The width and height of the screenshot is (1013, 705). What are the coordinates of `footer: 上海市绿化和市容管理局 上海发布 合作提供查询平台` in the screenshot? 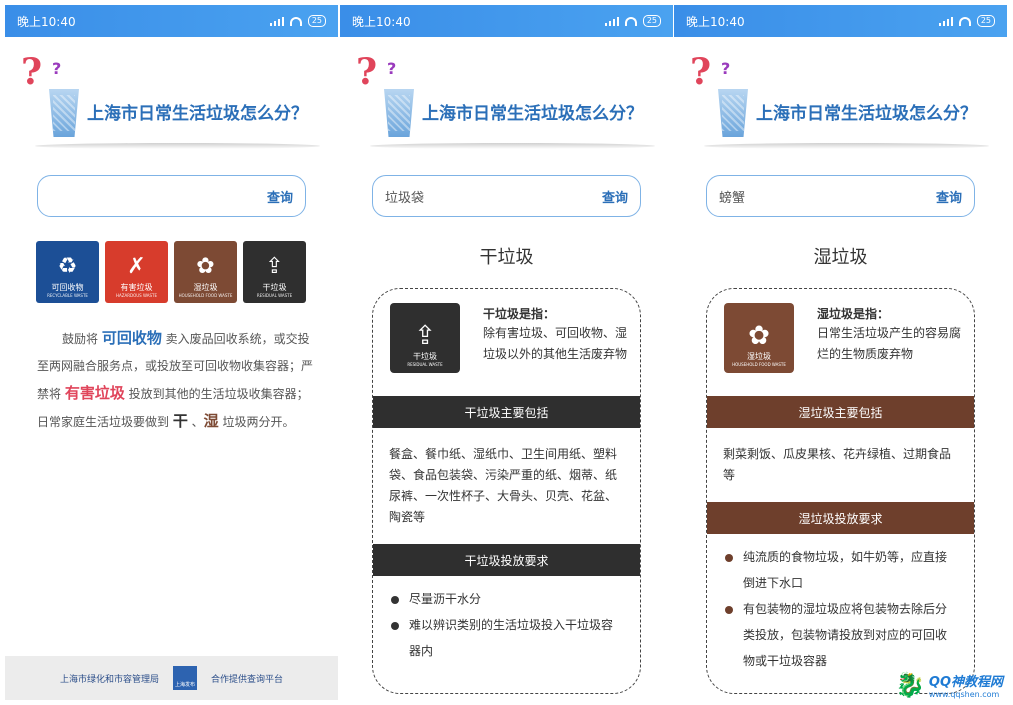 It's located at (171, 678).